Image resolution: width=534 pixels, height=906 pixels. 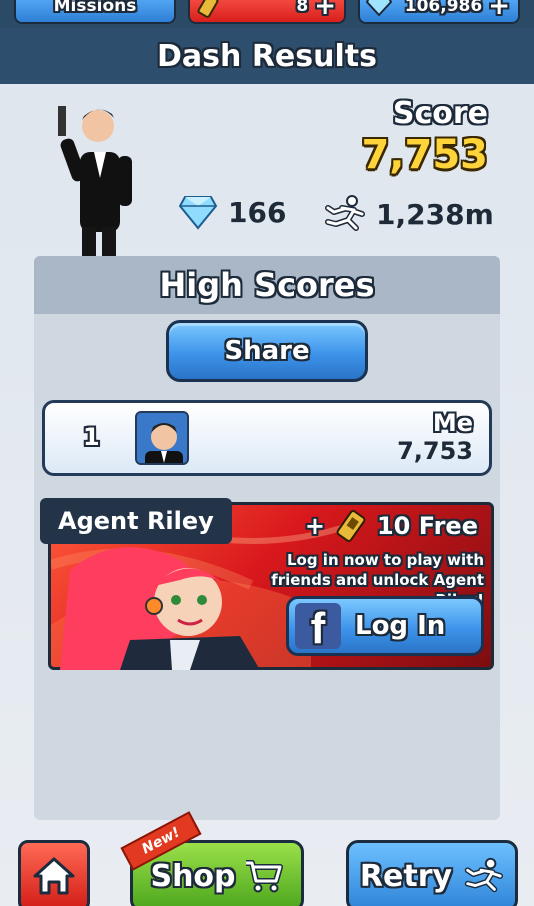 I want to click on page-title: Dash Results, so click(x=267, y=56).